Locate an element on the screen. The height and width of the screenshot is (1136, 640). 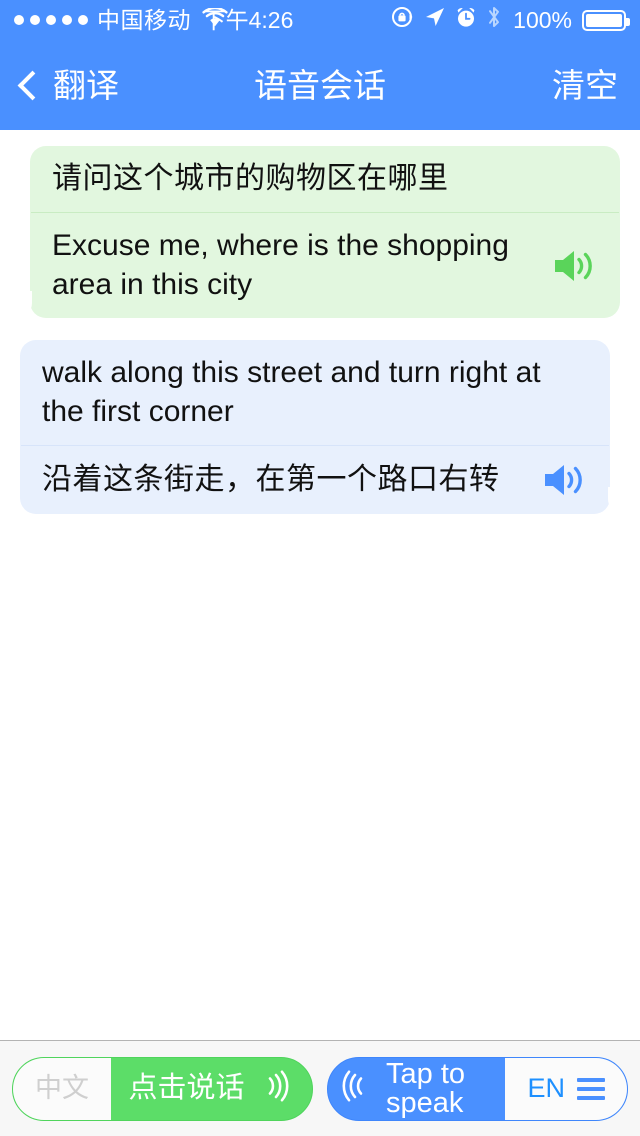
message-source-line: 请问这个城市的购物区在哪里 is located at coordinates (325, 179).